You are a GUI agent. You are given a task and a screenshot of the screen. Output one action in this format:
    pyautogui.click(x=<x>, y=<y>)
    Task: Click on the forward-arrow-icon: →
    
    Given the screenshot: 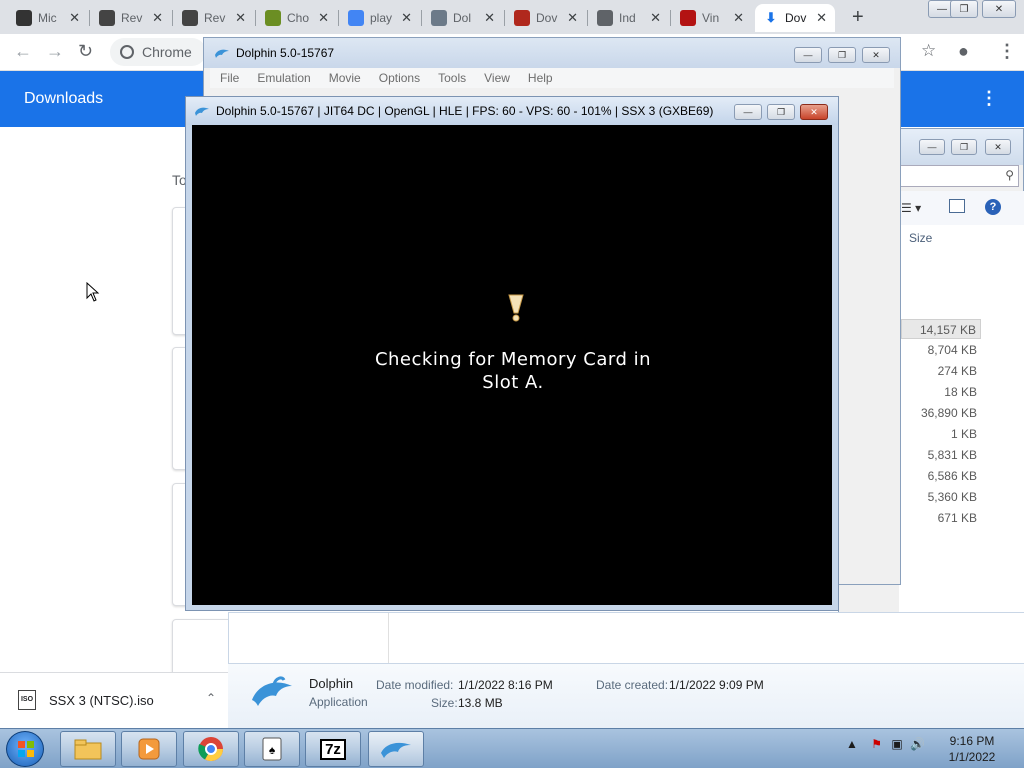 What is the action you would take?
    pyautogui.click(x=55, y=51)
    